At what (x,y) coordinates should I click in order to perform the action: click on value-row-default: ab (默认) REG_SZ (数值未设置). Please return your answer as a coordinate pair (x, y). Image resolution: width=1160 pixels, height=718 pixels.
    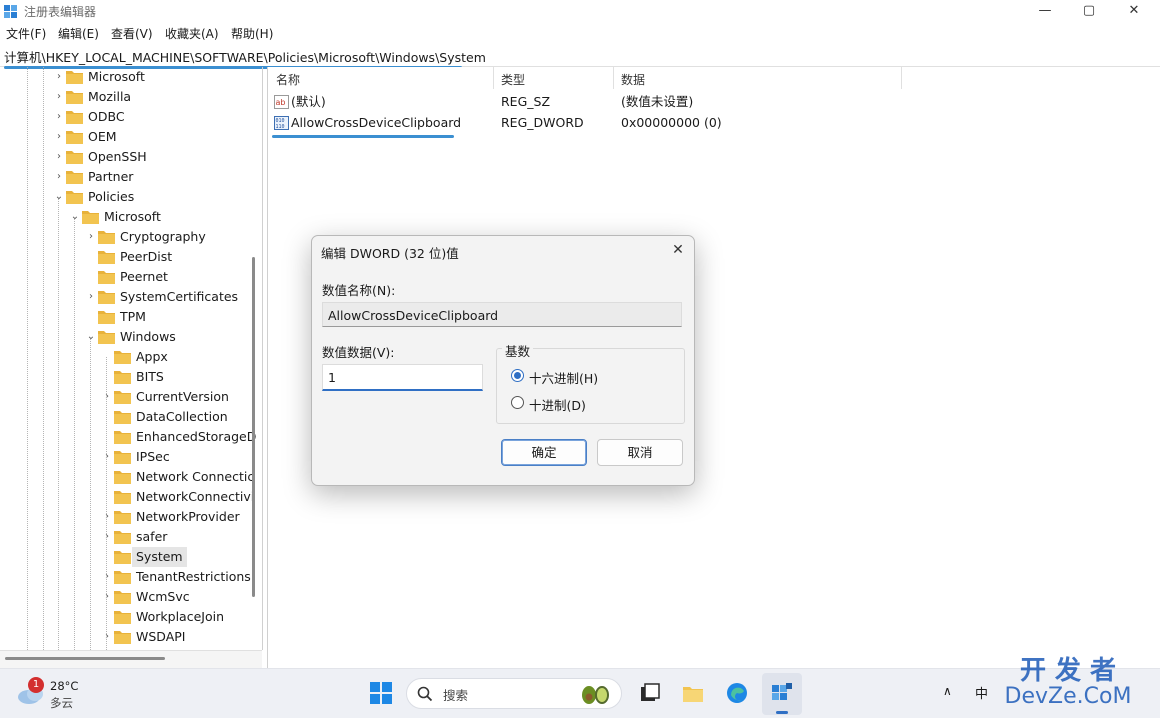
    Looking at the image, I should click on (523, 102).